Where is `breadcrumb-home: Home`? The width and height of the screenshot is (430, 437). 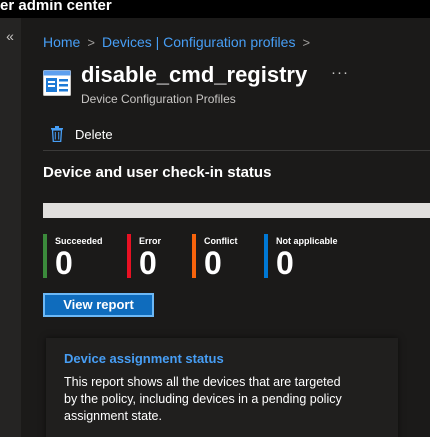 breadcrumb-home: Home is located at coordinates (61, 42).